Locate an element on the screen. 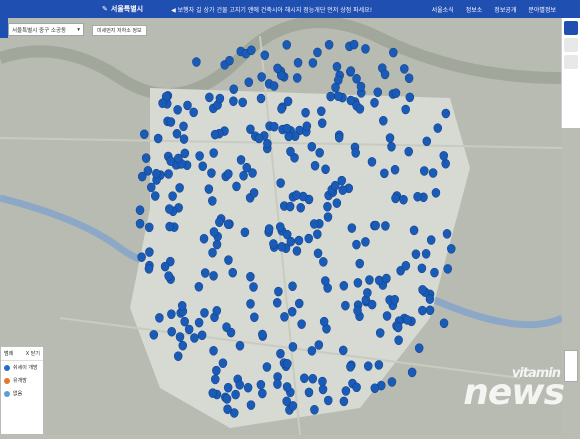 Image resolution: width=580 pixels, height=439 pixels. legend-close-button: X 닫기 is located at coordinates (33, 353).